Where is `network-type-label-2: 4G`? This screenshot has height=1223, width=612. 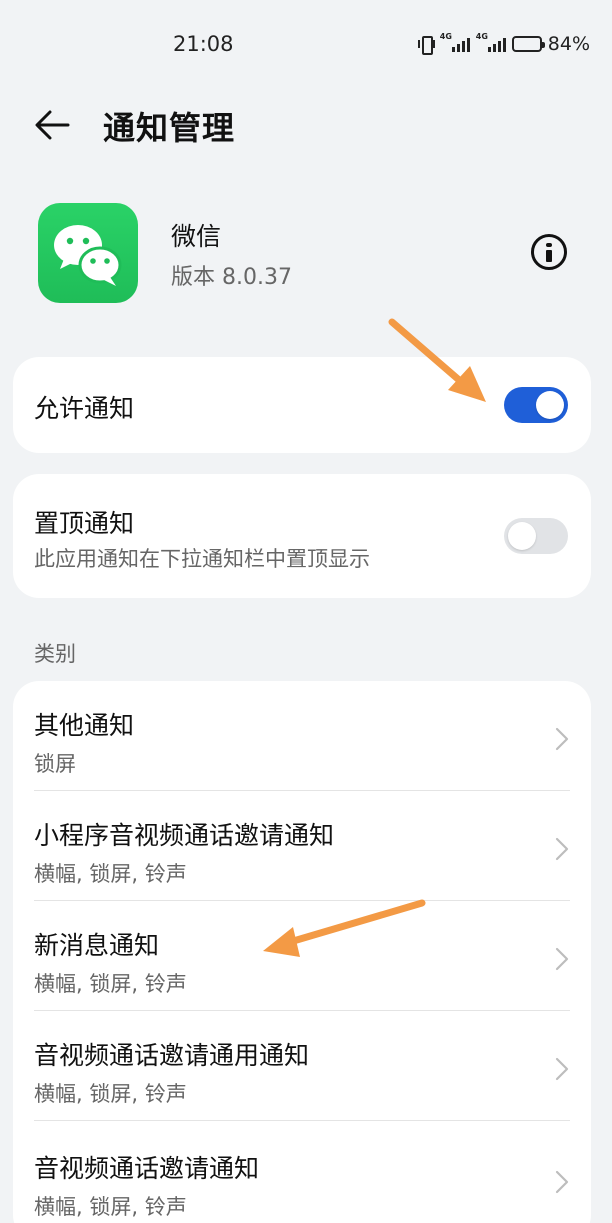 network-type-label-2: 4G is located at coordinates (481, 36).